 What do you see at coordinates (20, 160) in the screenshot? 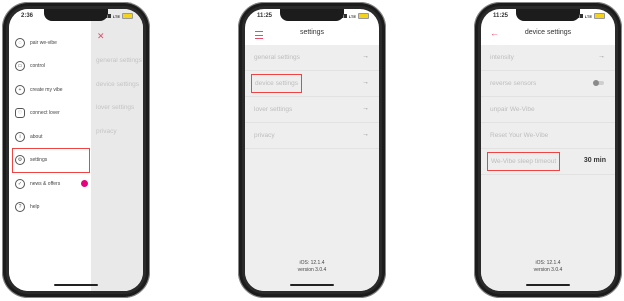
I see `gear-icon: ⚙` at bounding box center [20, 160].